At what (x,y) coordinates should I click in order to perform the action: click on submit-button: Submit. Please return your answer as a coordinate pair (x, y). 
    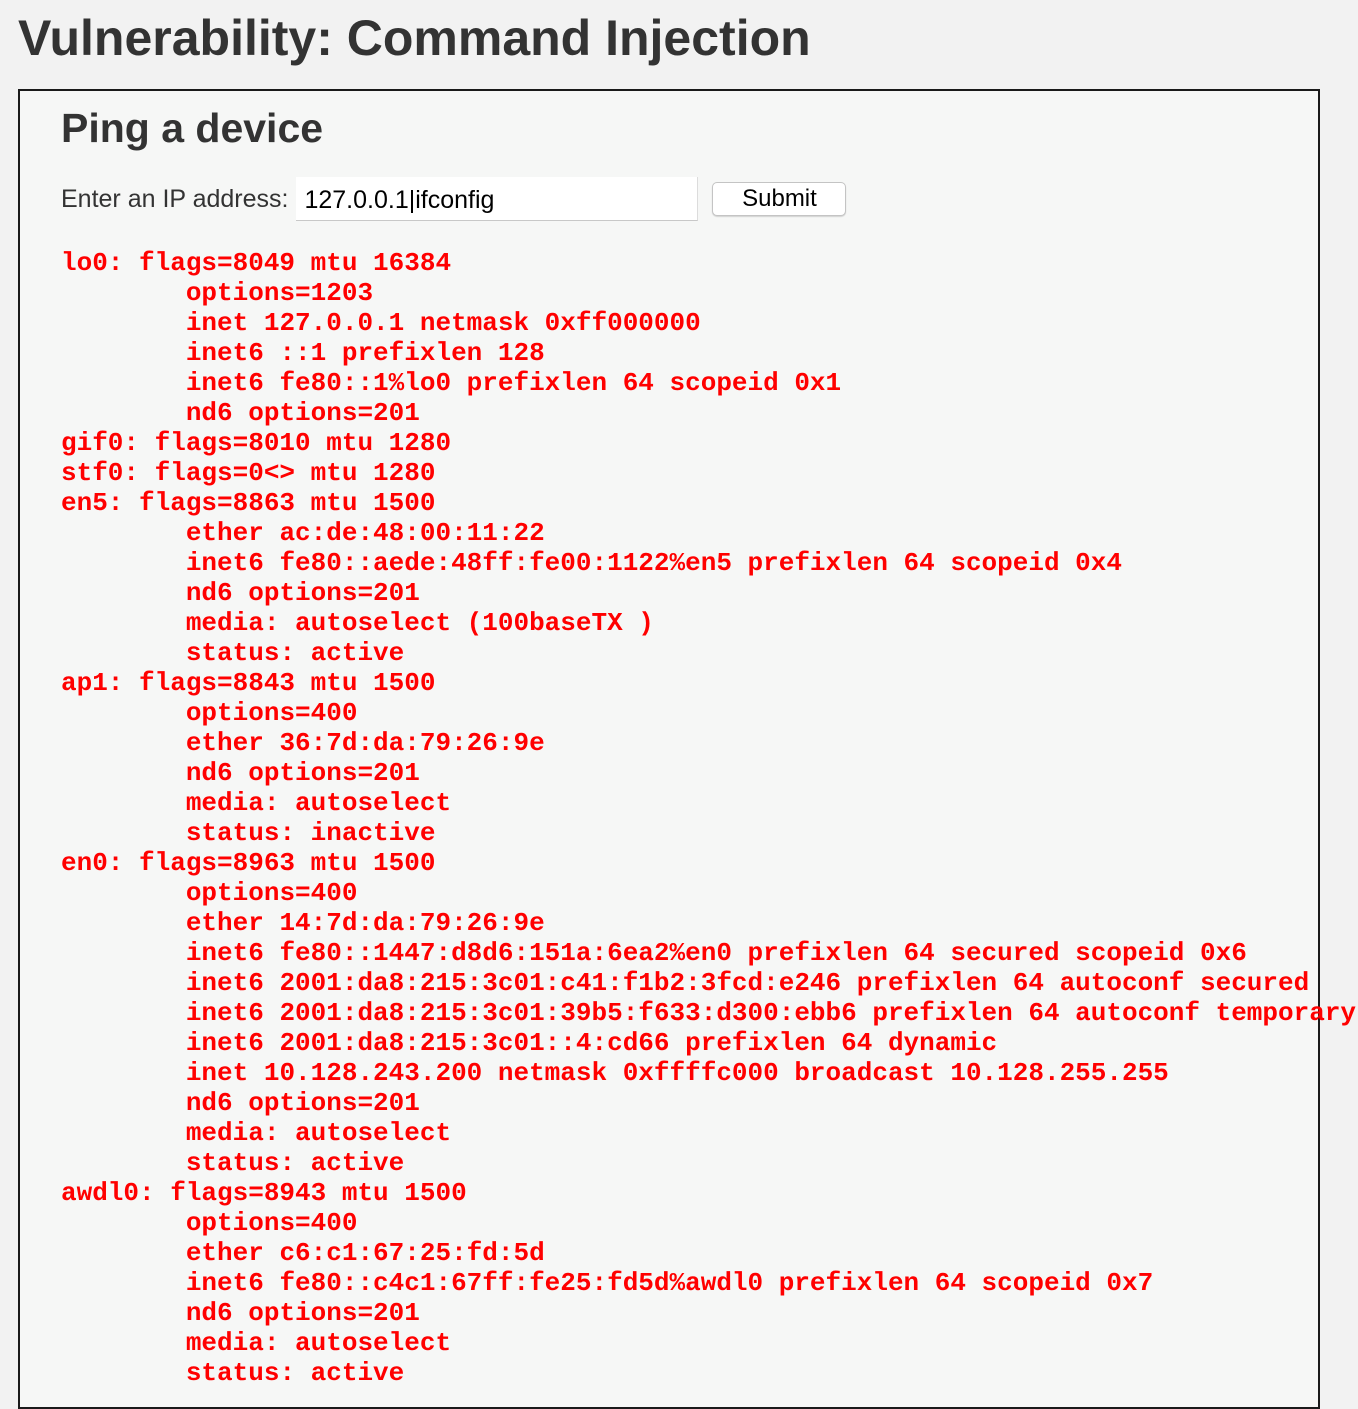
    Looking at the image, I should click on (779, 199).